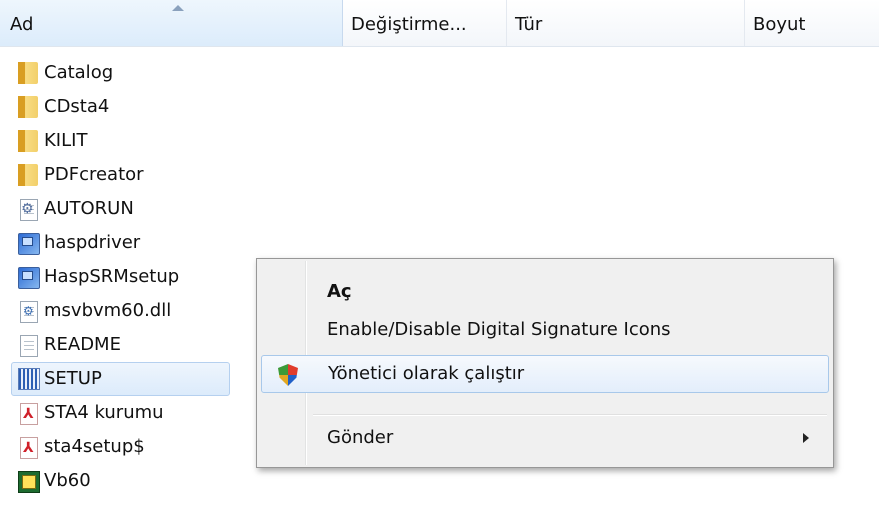 Image resolution: width=879 pixels, height=512 pixels. I want to click on file-name: CDsta4, so click(77, 106).